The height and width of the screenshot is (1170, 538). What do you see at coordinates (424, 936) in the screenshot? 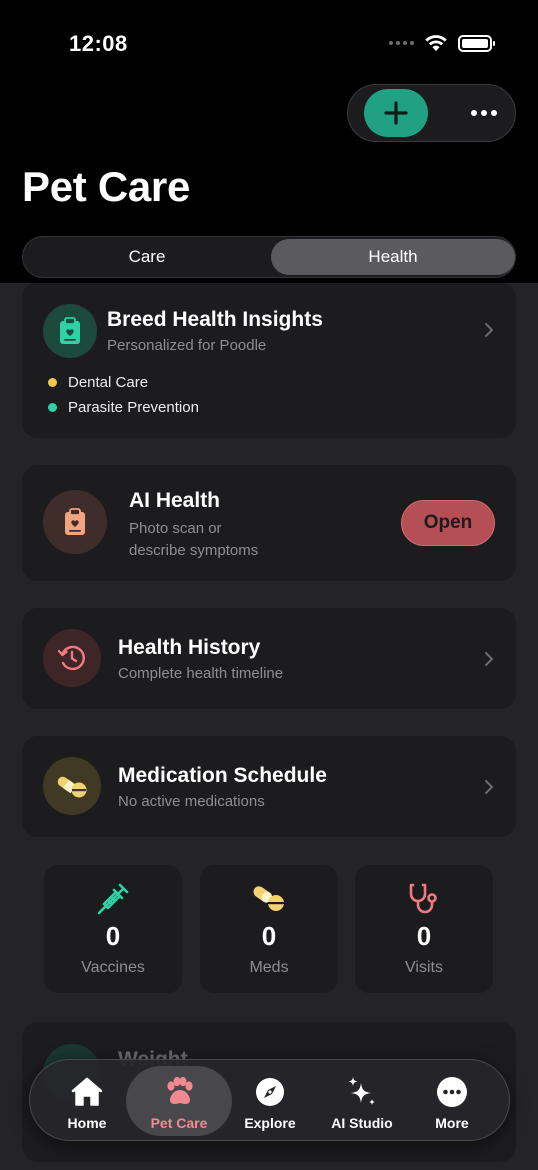
I see `stat-visits-value: 0` at bounding box center [424, 936].